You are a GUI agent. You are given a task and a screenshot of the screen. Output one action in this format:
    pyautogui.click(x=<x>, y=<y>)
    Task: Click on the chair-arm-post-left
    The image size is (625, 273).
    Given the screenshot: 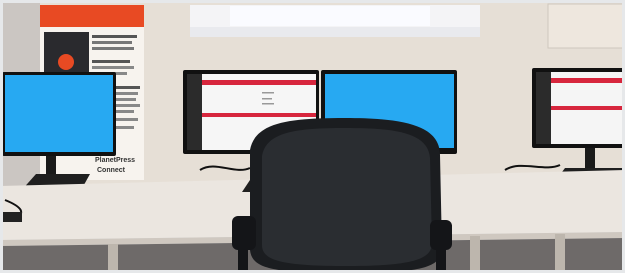 What is the action you would take?
    pyautogui.click(x=243, y=260)
    